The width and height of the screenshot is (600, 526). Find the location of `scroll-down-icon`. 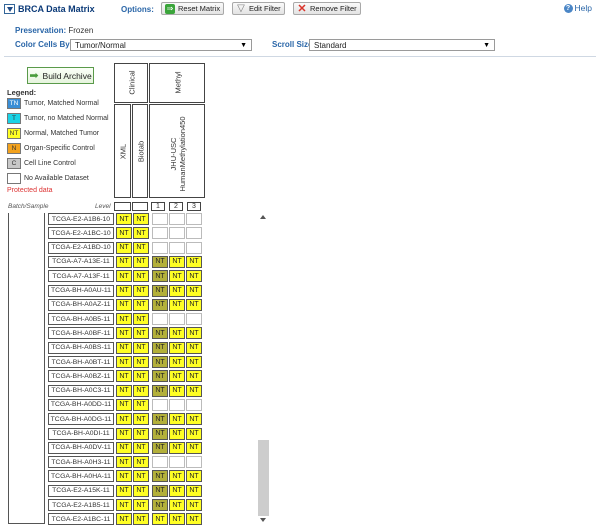

scroll-down-icon is located at coordinates (263, 520).